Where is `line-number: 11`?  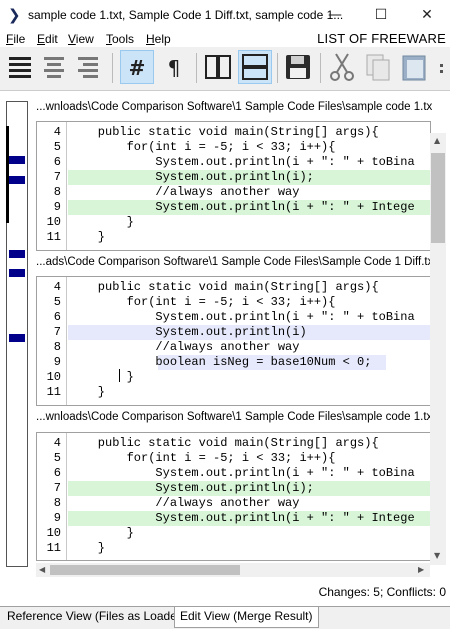
line-number: 11 is located at coordinates (53, 392).